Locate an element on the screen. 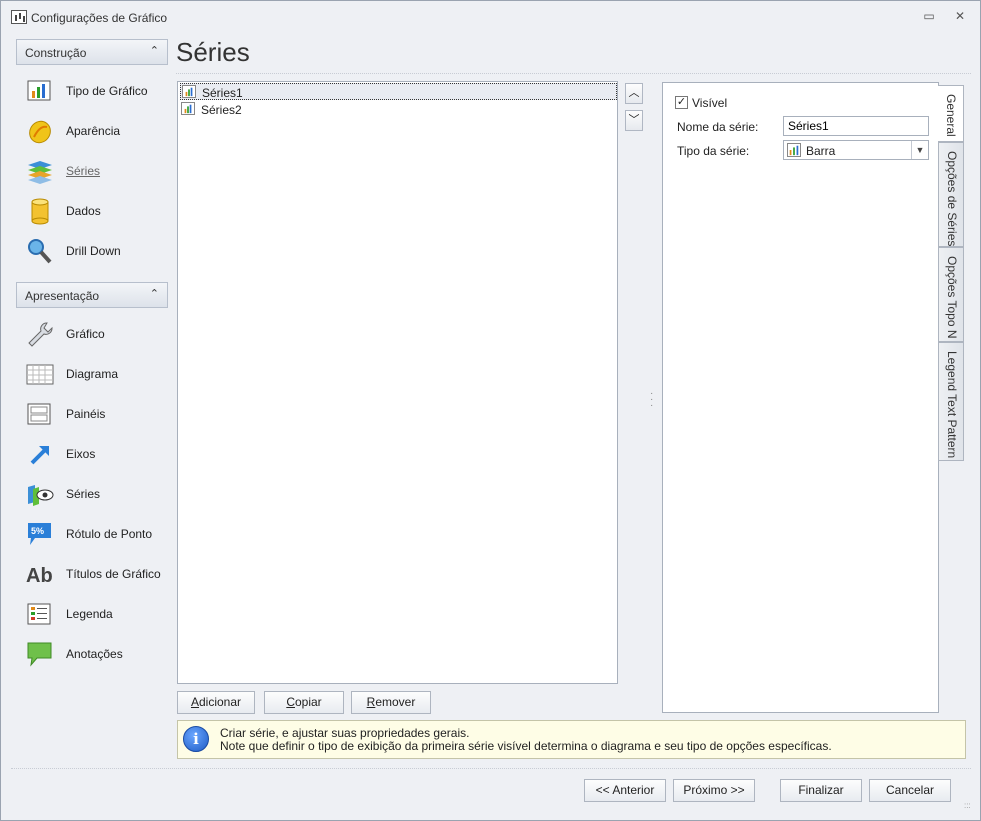 The width and height of the screenshot is (981, 821). series-type-select: Barra ▼ is located at coordinates (856, 150).